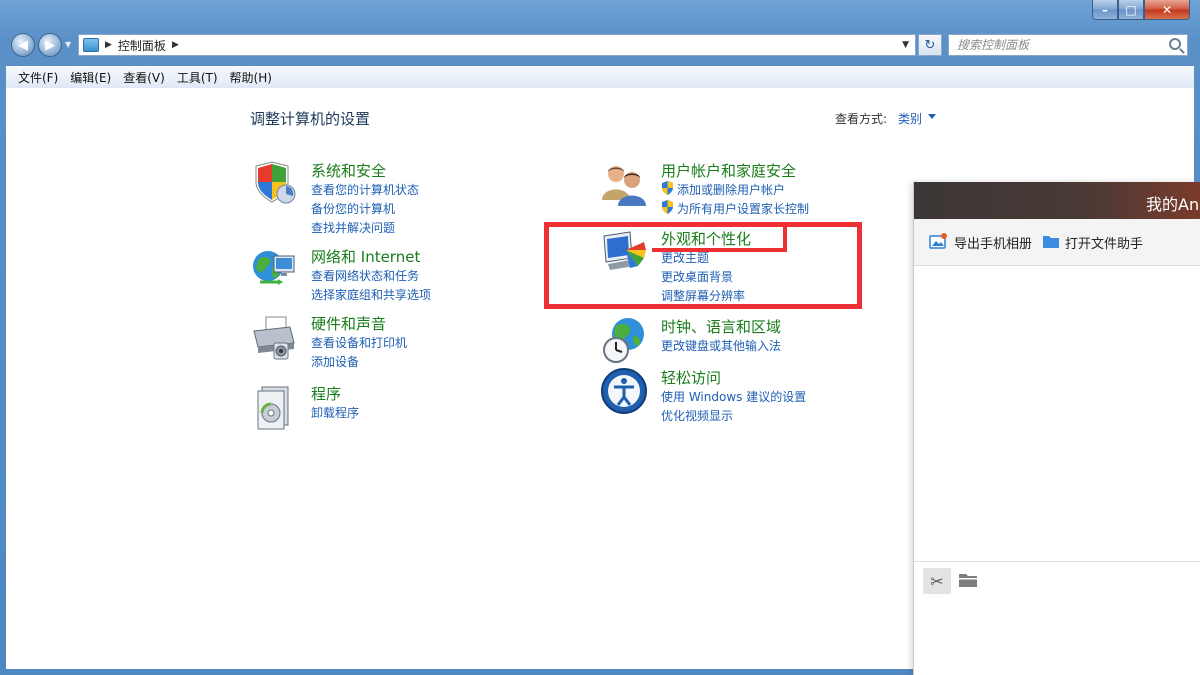 The height and width of the screenshot is (675, 1200). Describe the element at coordinates (932, 116) in the screenshot. I see `chevron-down-icon` at that location.